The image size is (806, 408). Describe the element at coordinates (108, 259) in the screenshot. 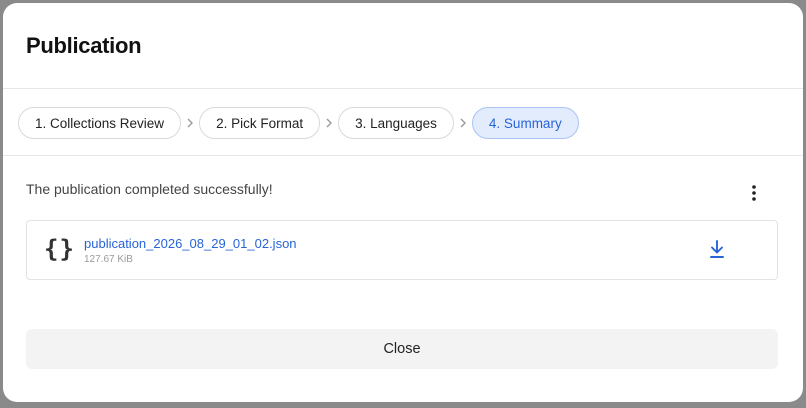

I see `file-size: 127.67 KiB` at that location.